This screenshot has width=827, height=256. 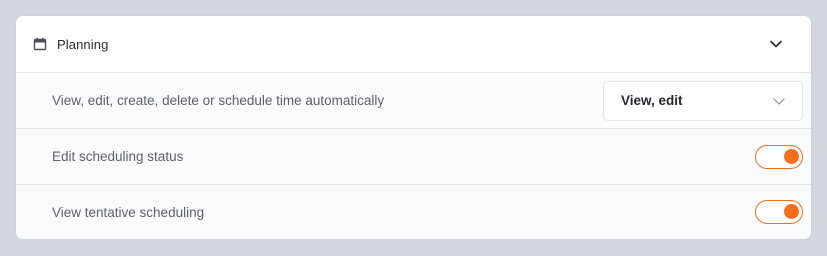 I want to click on view-tentative-scheduling-toggle, so click(x=779, y=212).